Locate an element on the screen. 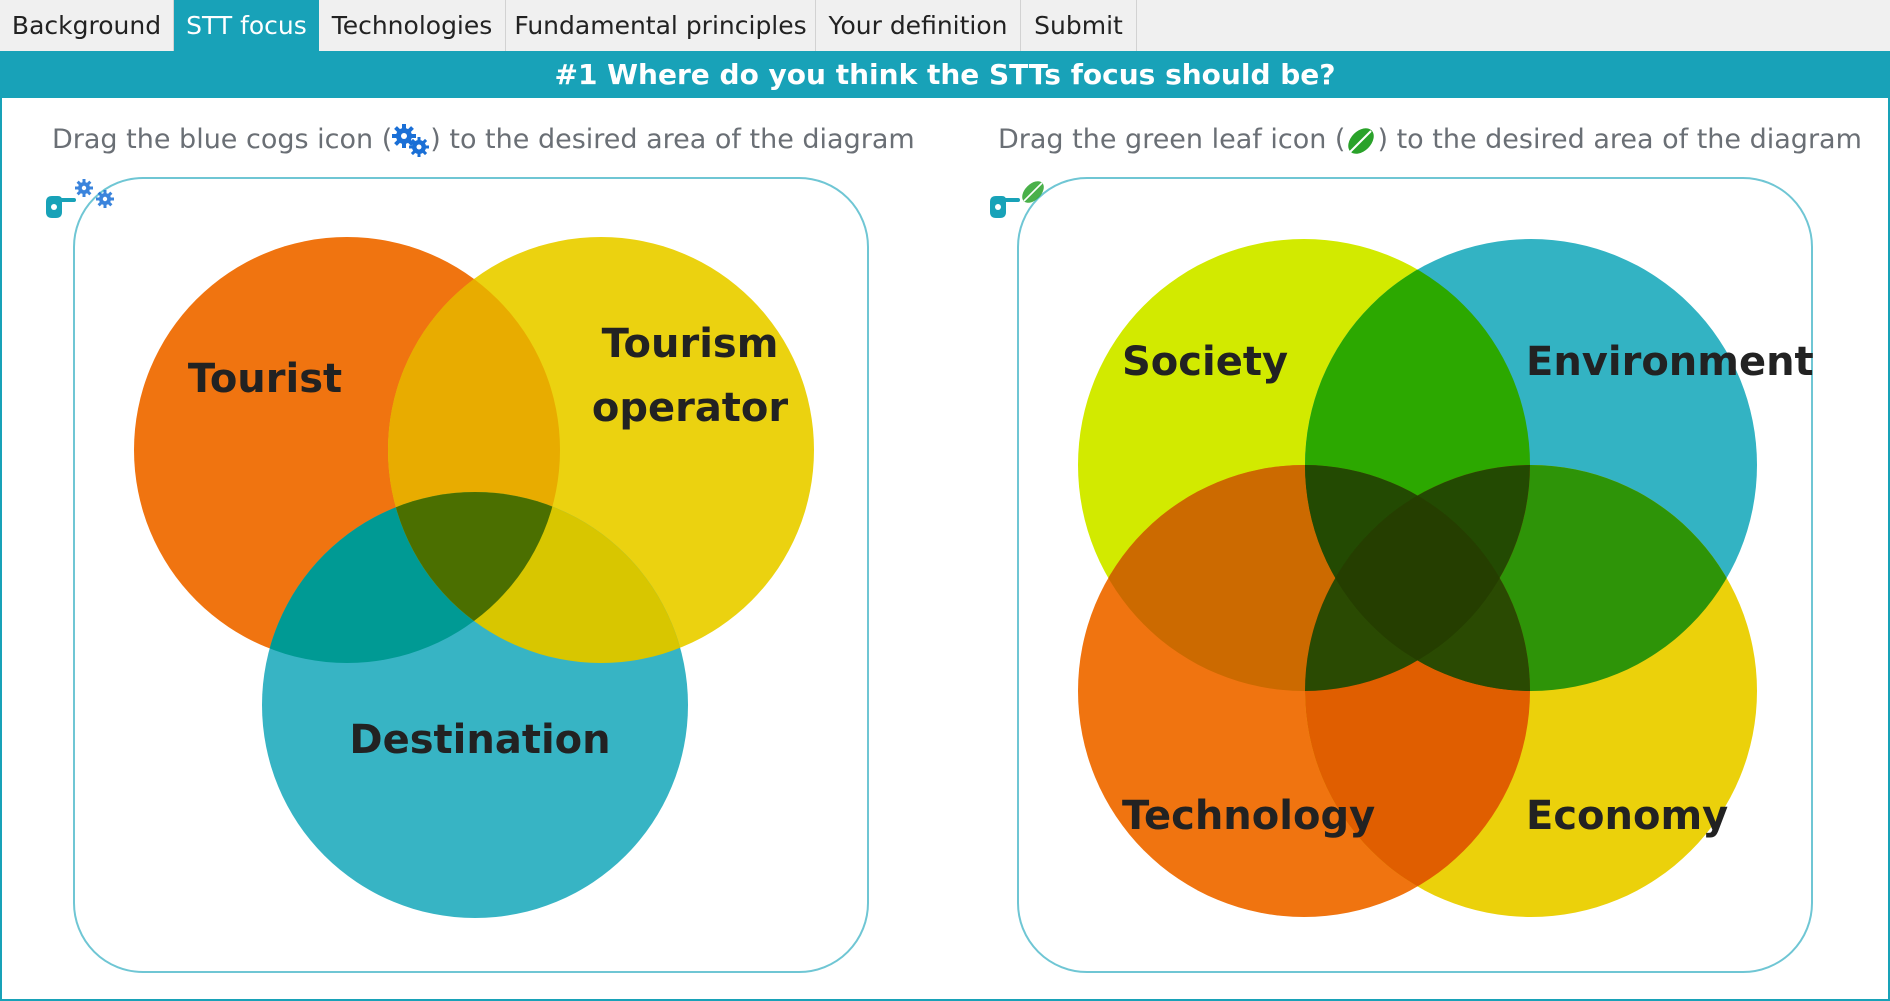 The image size is (1890, 1001). tab-technologies: Technologies is located at coordinates (412, 25).